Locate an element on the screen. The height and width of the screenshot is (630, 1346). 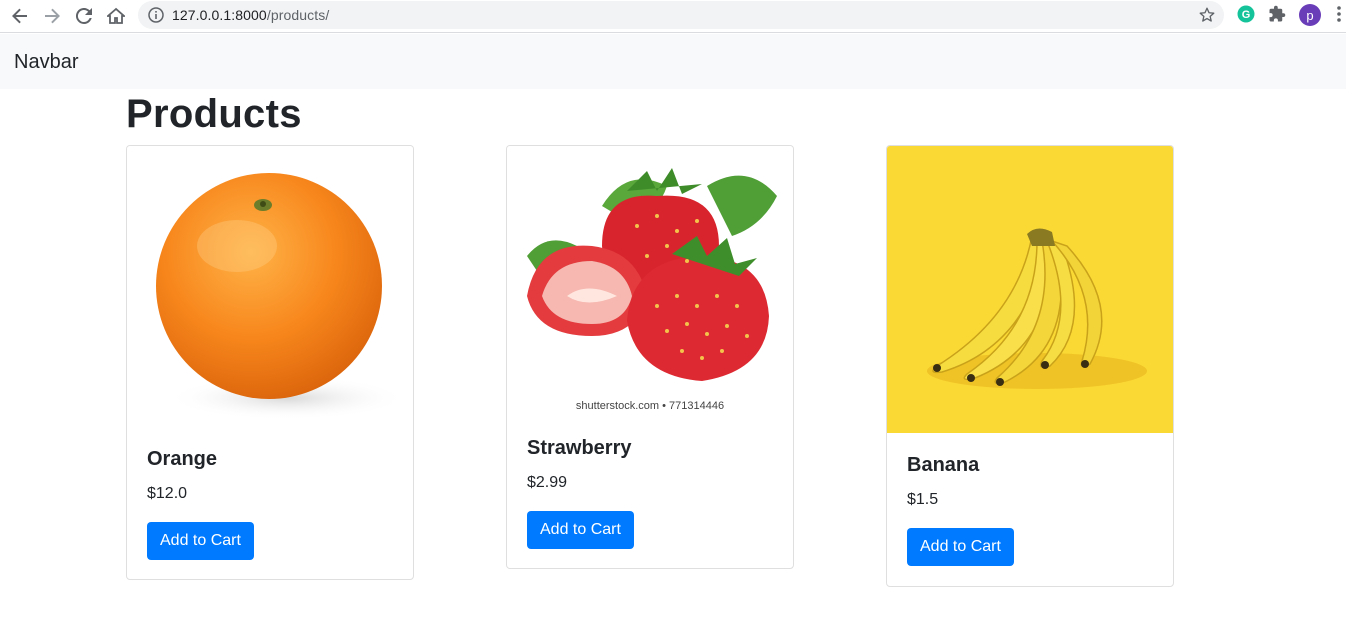
product-name: Strawberry is located at coordinates (579, 448).